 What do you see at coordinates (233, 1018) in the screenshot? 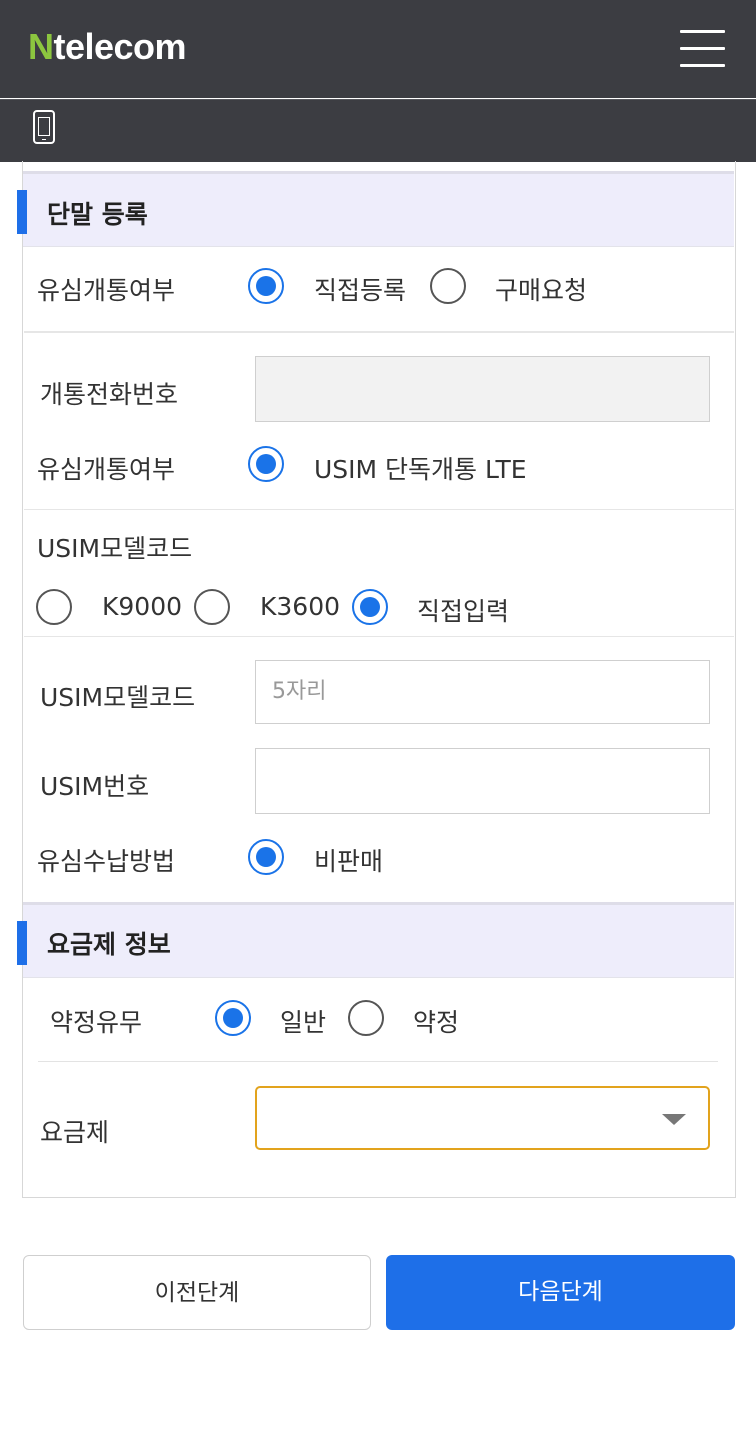
I see `radio-general` at bounding box center [233, 1018].